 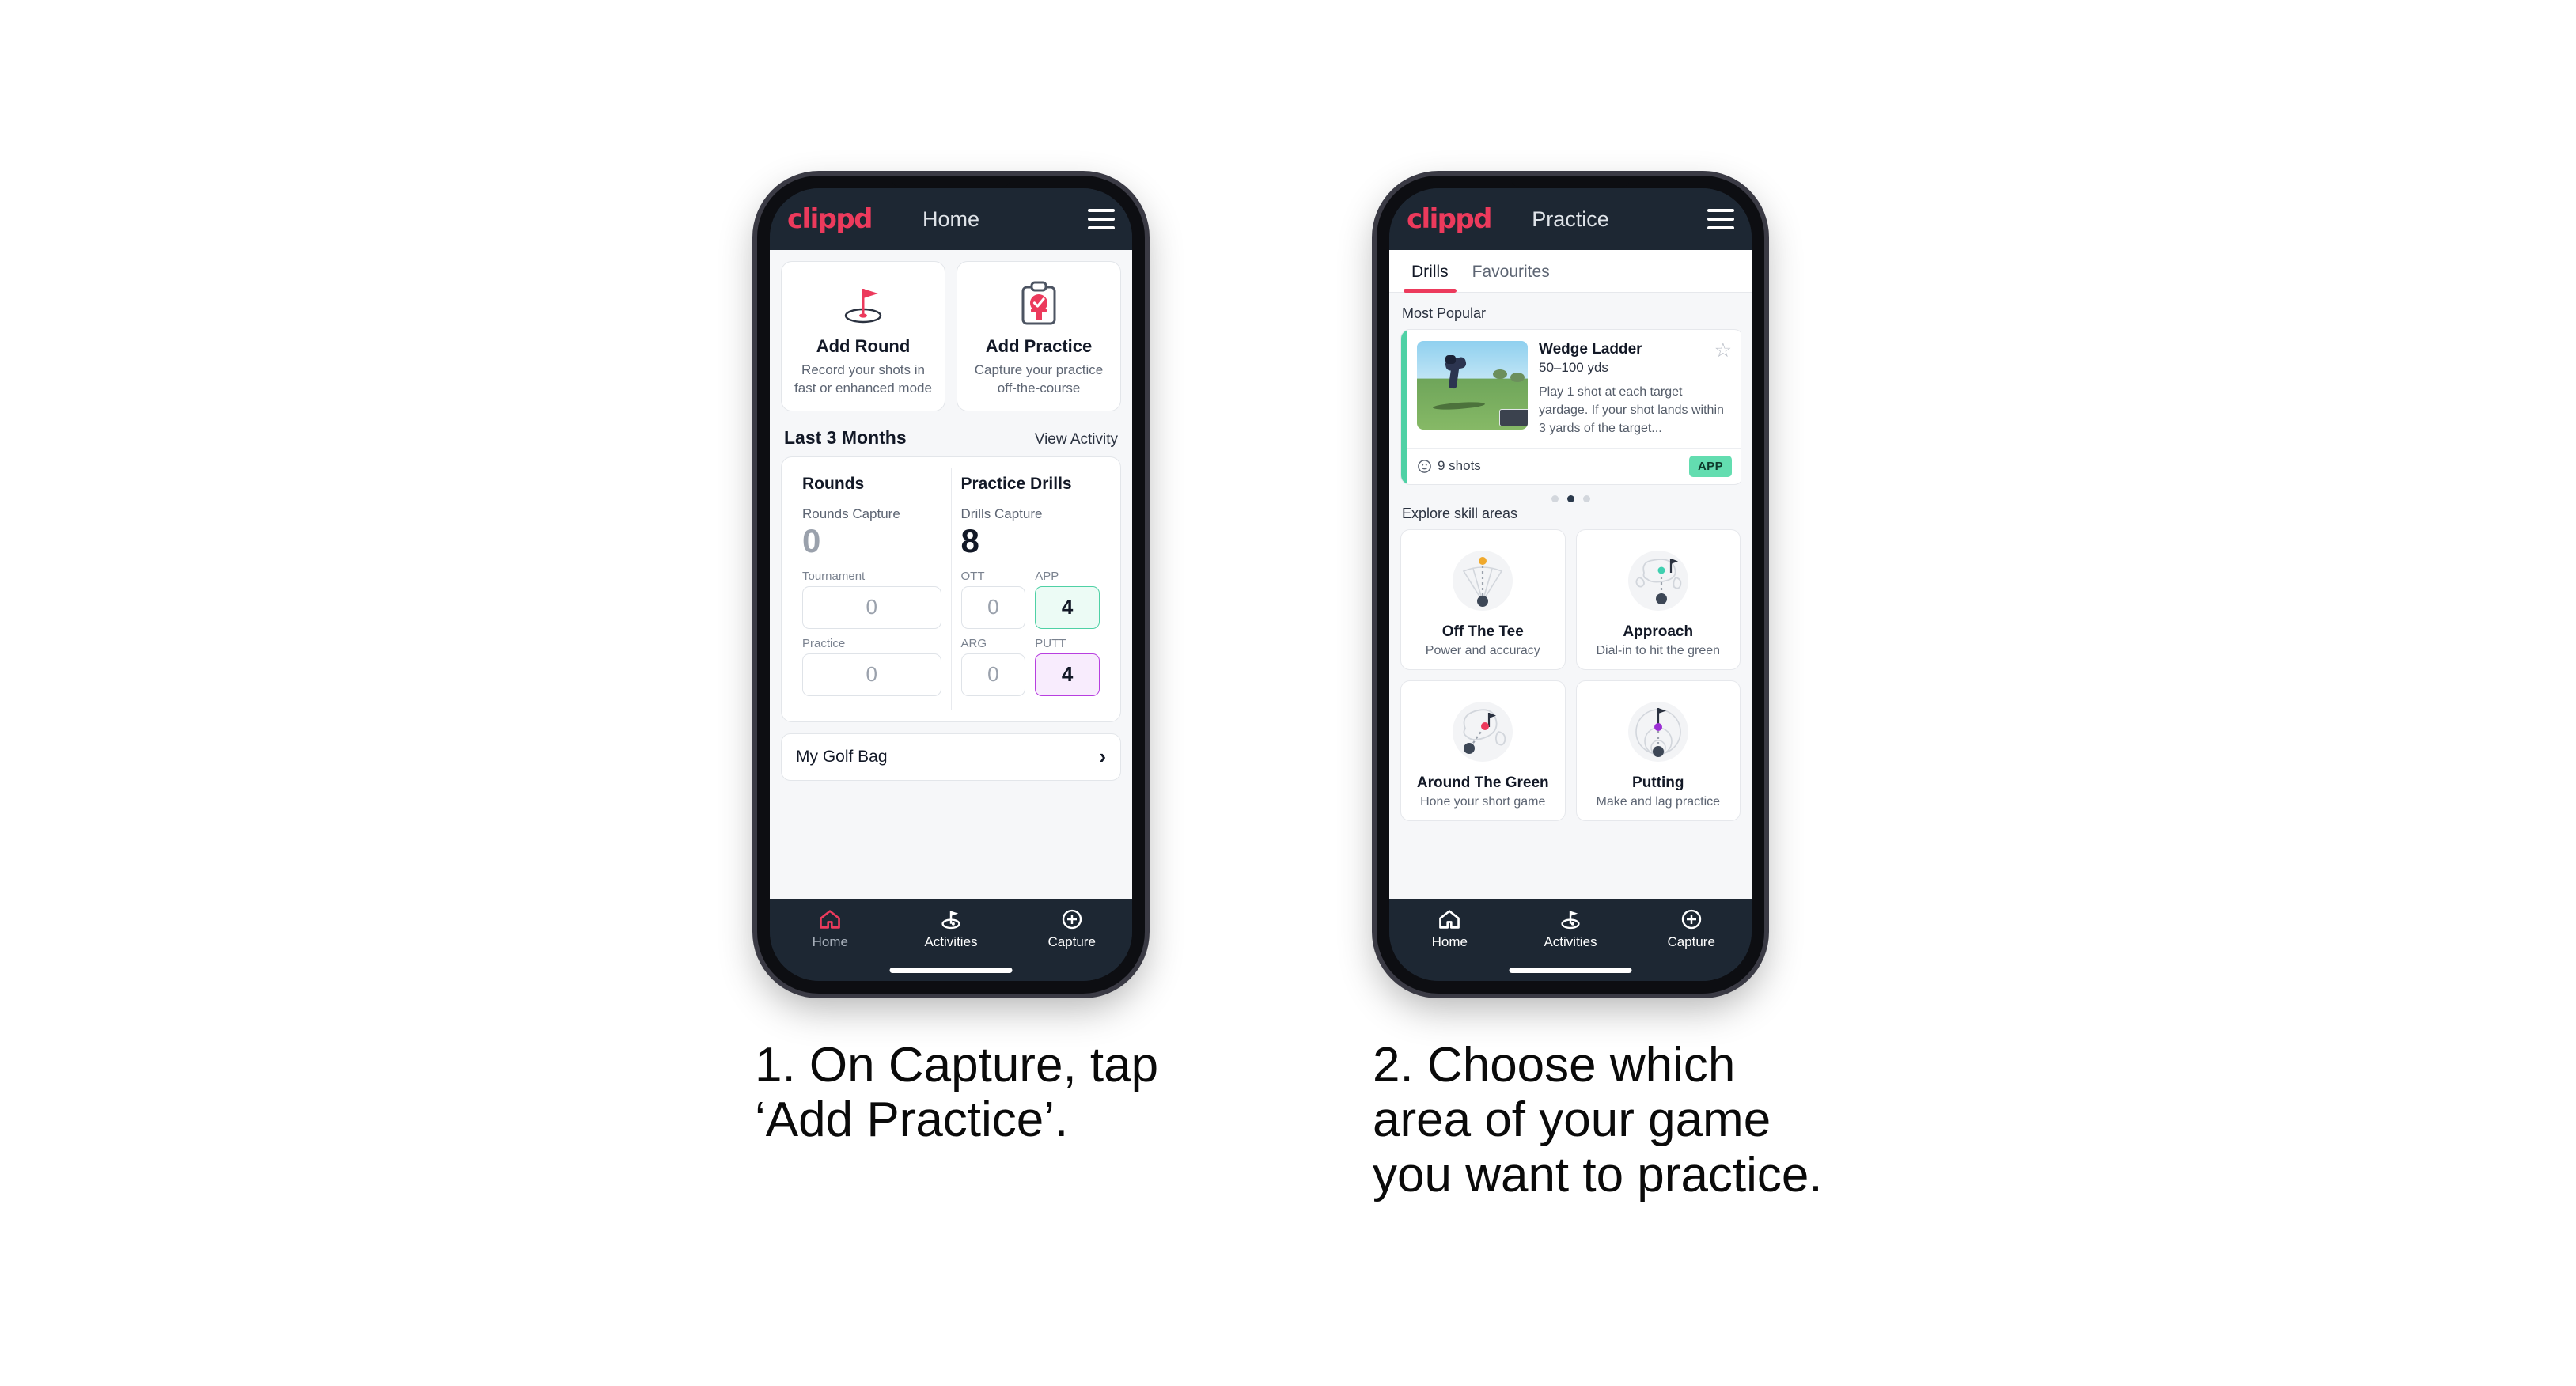 I want to click on drill-shots-label: 9 shots, so click(x=1459, y=466).